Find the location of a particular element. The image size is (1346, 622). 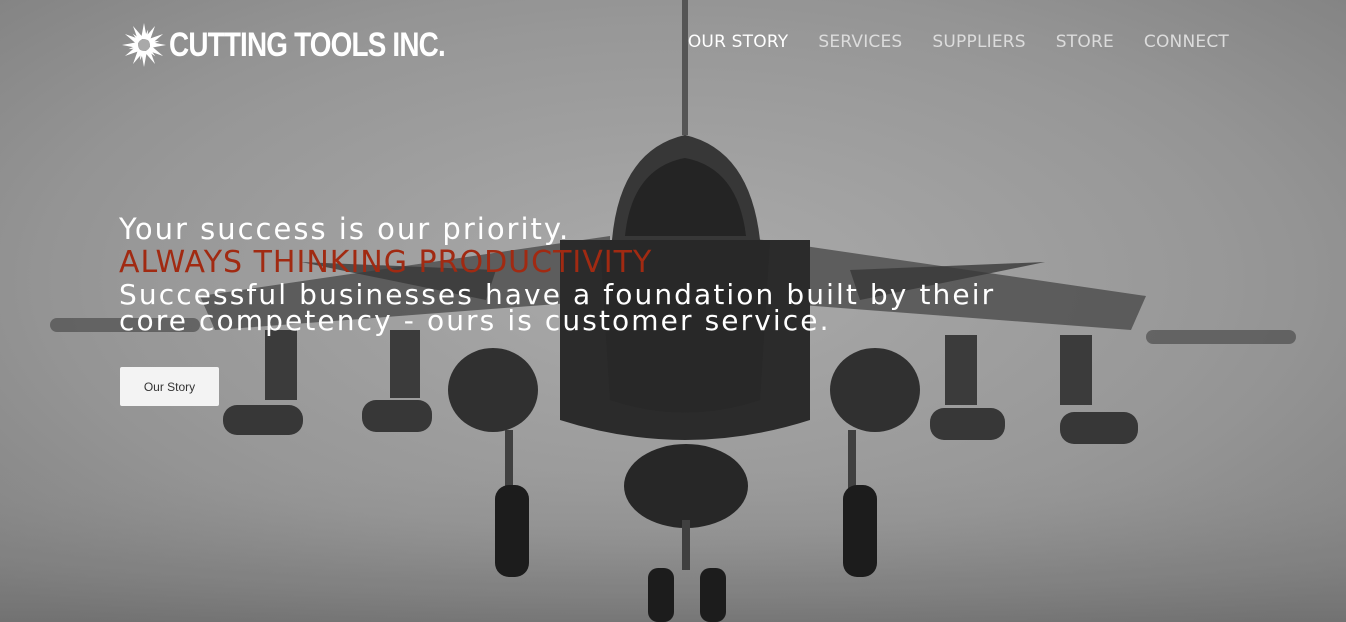

nav-item-store: STORE is located at coordinates (1085, 42).